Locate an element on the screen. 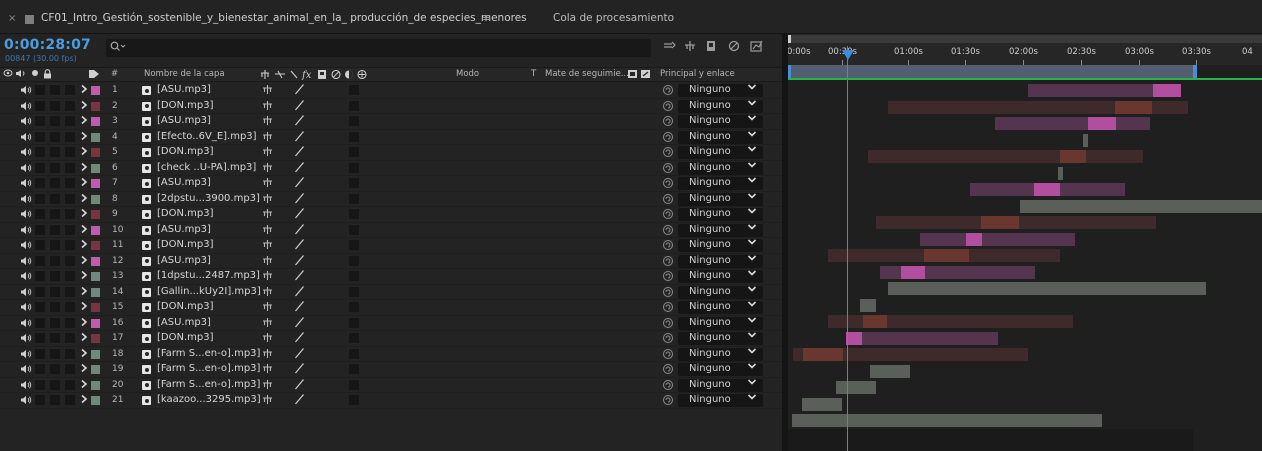  layer-name: [Gallin...kUy2I].mp3] is located at coordinates (209, 291).